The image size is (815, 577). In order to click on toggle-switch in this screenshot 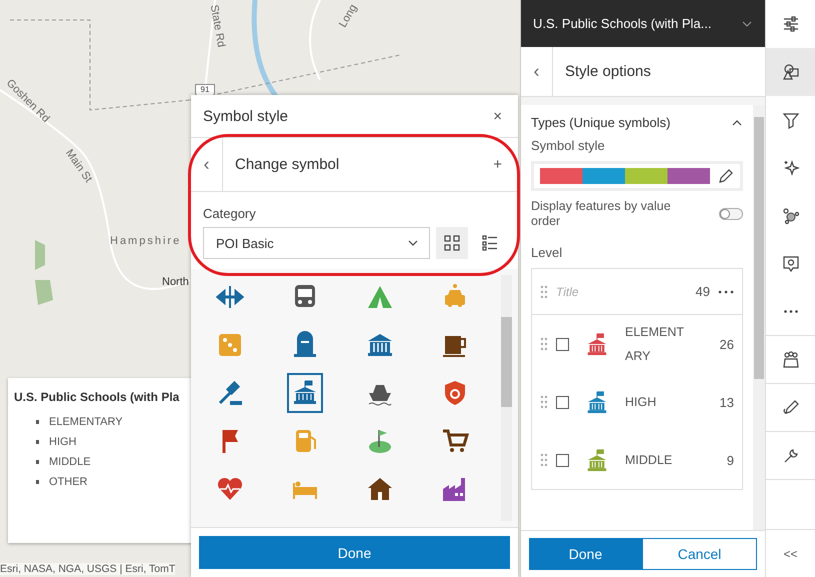, I will do `click(731, 214)`.